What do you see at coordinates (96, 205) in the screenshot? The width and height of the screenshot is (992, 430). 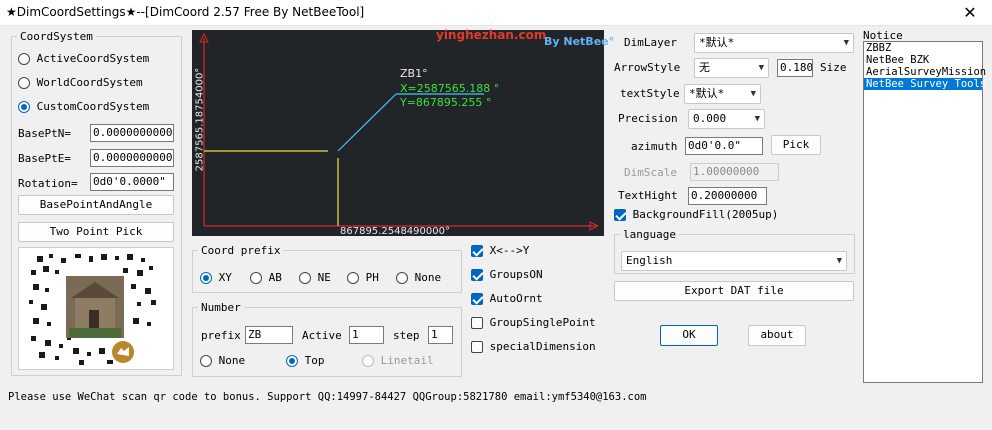 I see `base-point-angle-button: BasePointAndAngle` at bounding box center [96, 205].